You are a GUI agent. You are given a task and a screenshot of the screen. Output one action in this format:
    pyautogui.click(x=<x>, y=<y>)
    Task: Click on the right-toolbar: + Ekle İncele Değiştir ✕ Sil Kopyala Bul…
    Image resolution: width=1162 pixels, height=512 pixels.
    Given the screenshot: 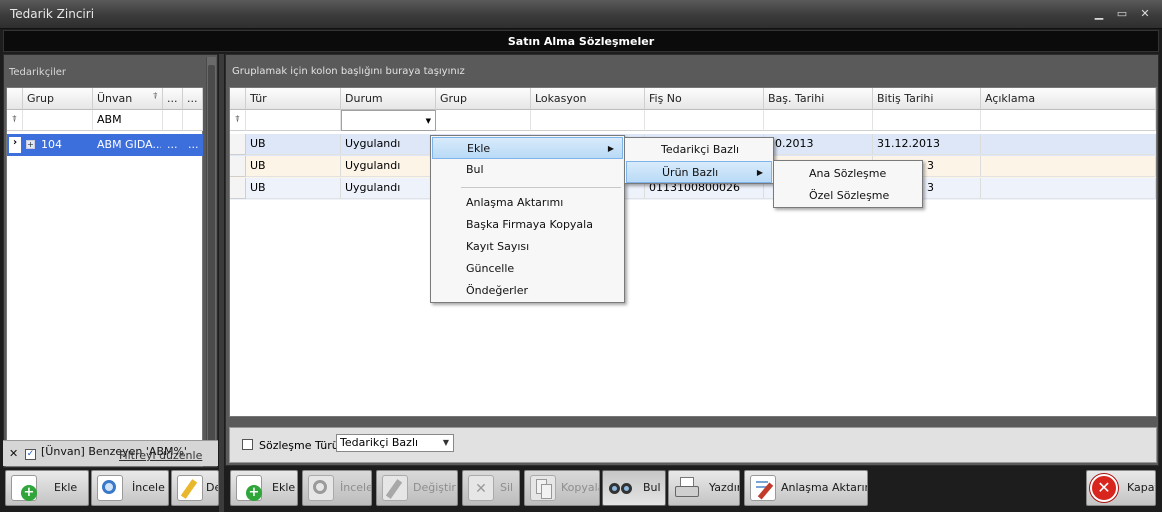 What is the action you would take?
    pyautogui.click(x=695, y=488)
    